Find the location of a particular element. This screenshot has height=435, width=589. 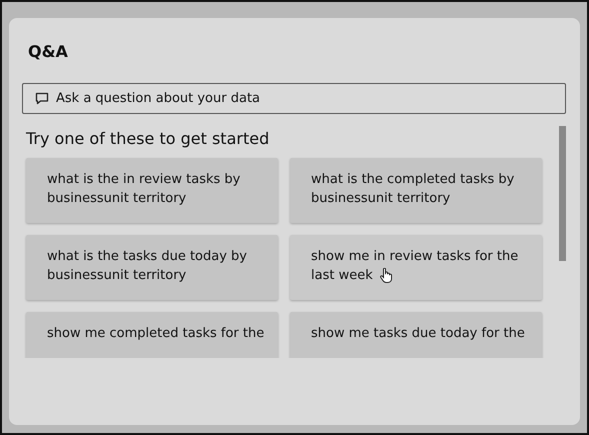

suggestion-card: what is the completed tasks by businessunit territory is located at coordinates (416, 190).